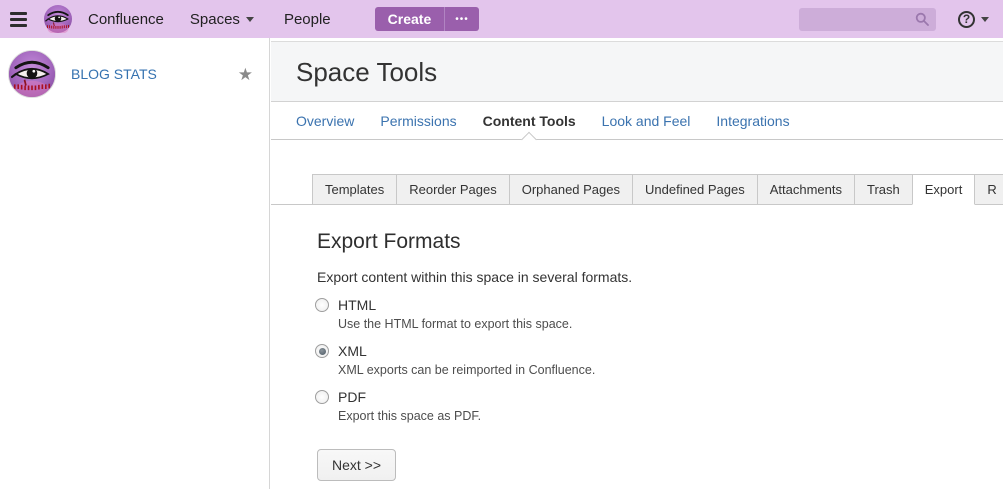 Image resolution: width=1003 pixels, height=489 pixels. What do you see at coordinates (453, 190) in the screenshot?
I see `subtab-reorder-pages: Reorder Pages` at bounding box center [453, 190].